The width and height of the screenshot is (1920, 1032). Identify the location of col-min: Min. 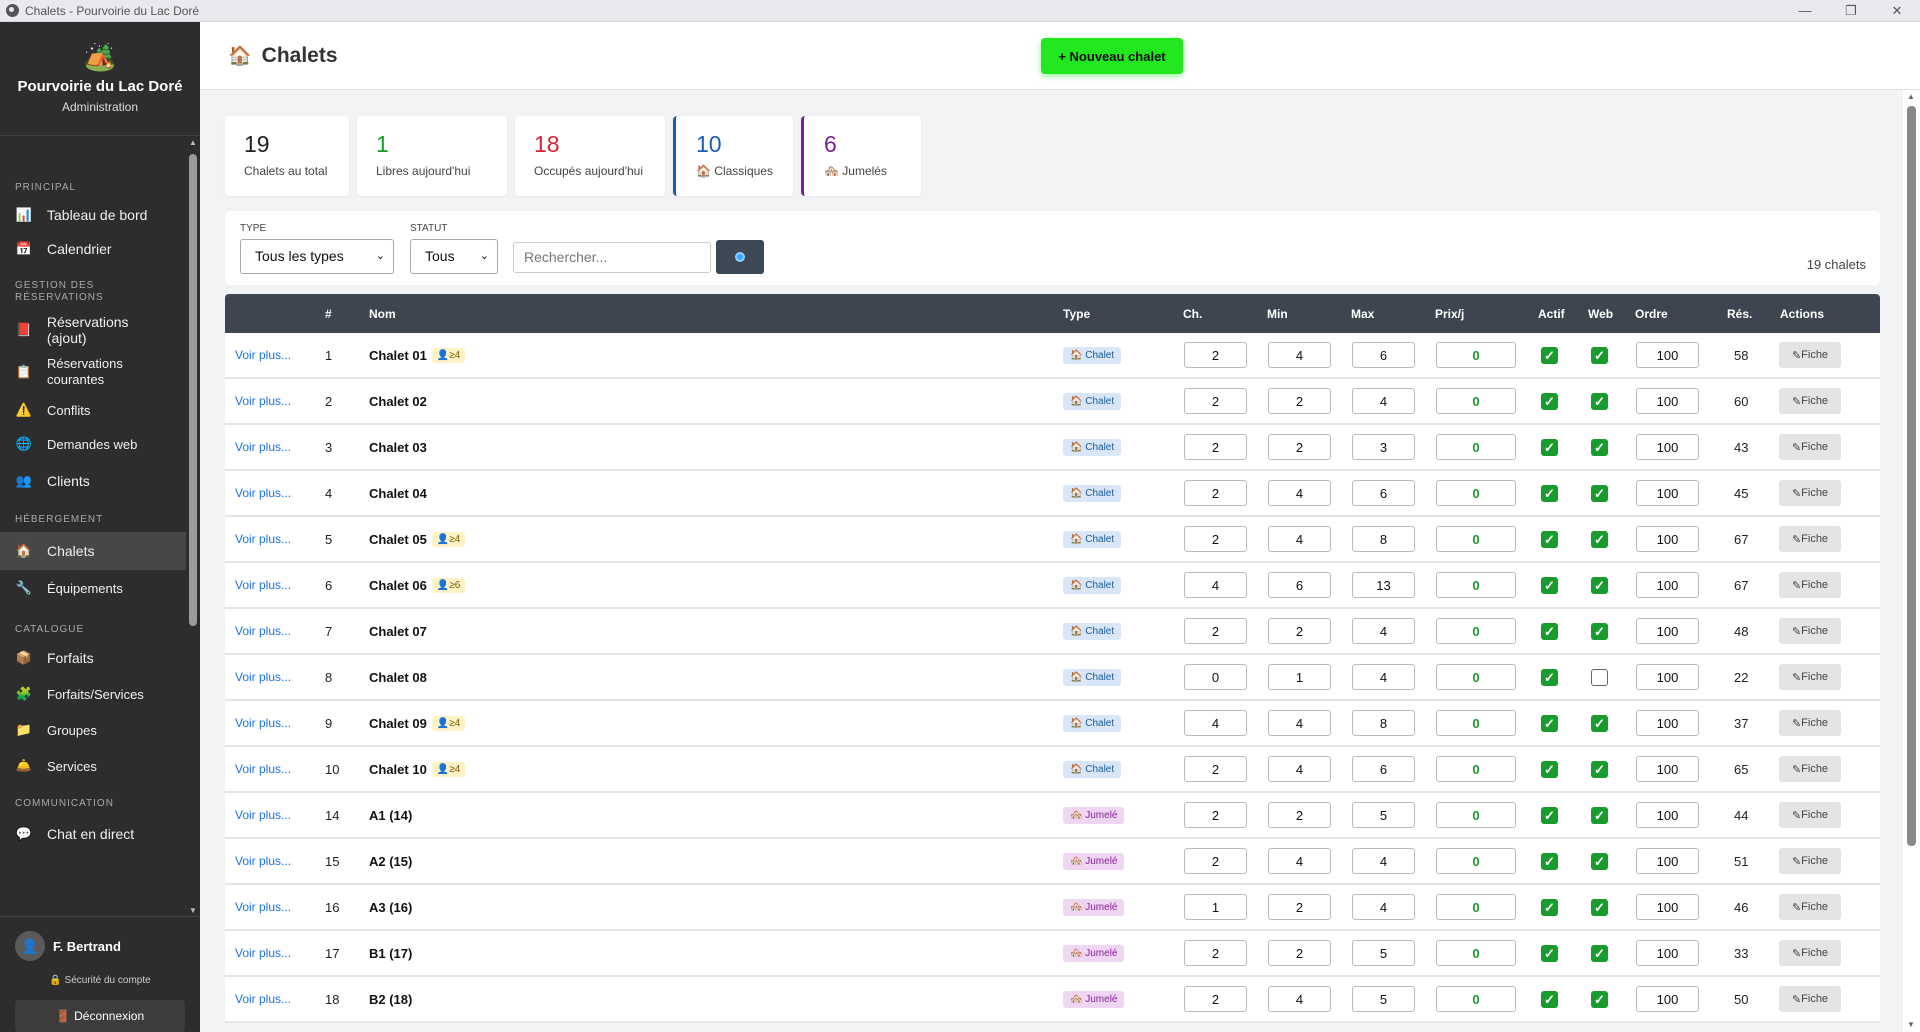
(1277, 314).